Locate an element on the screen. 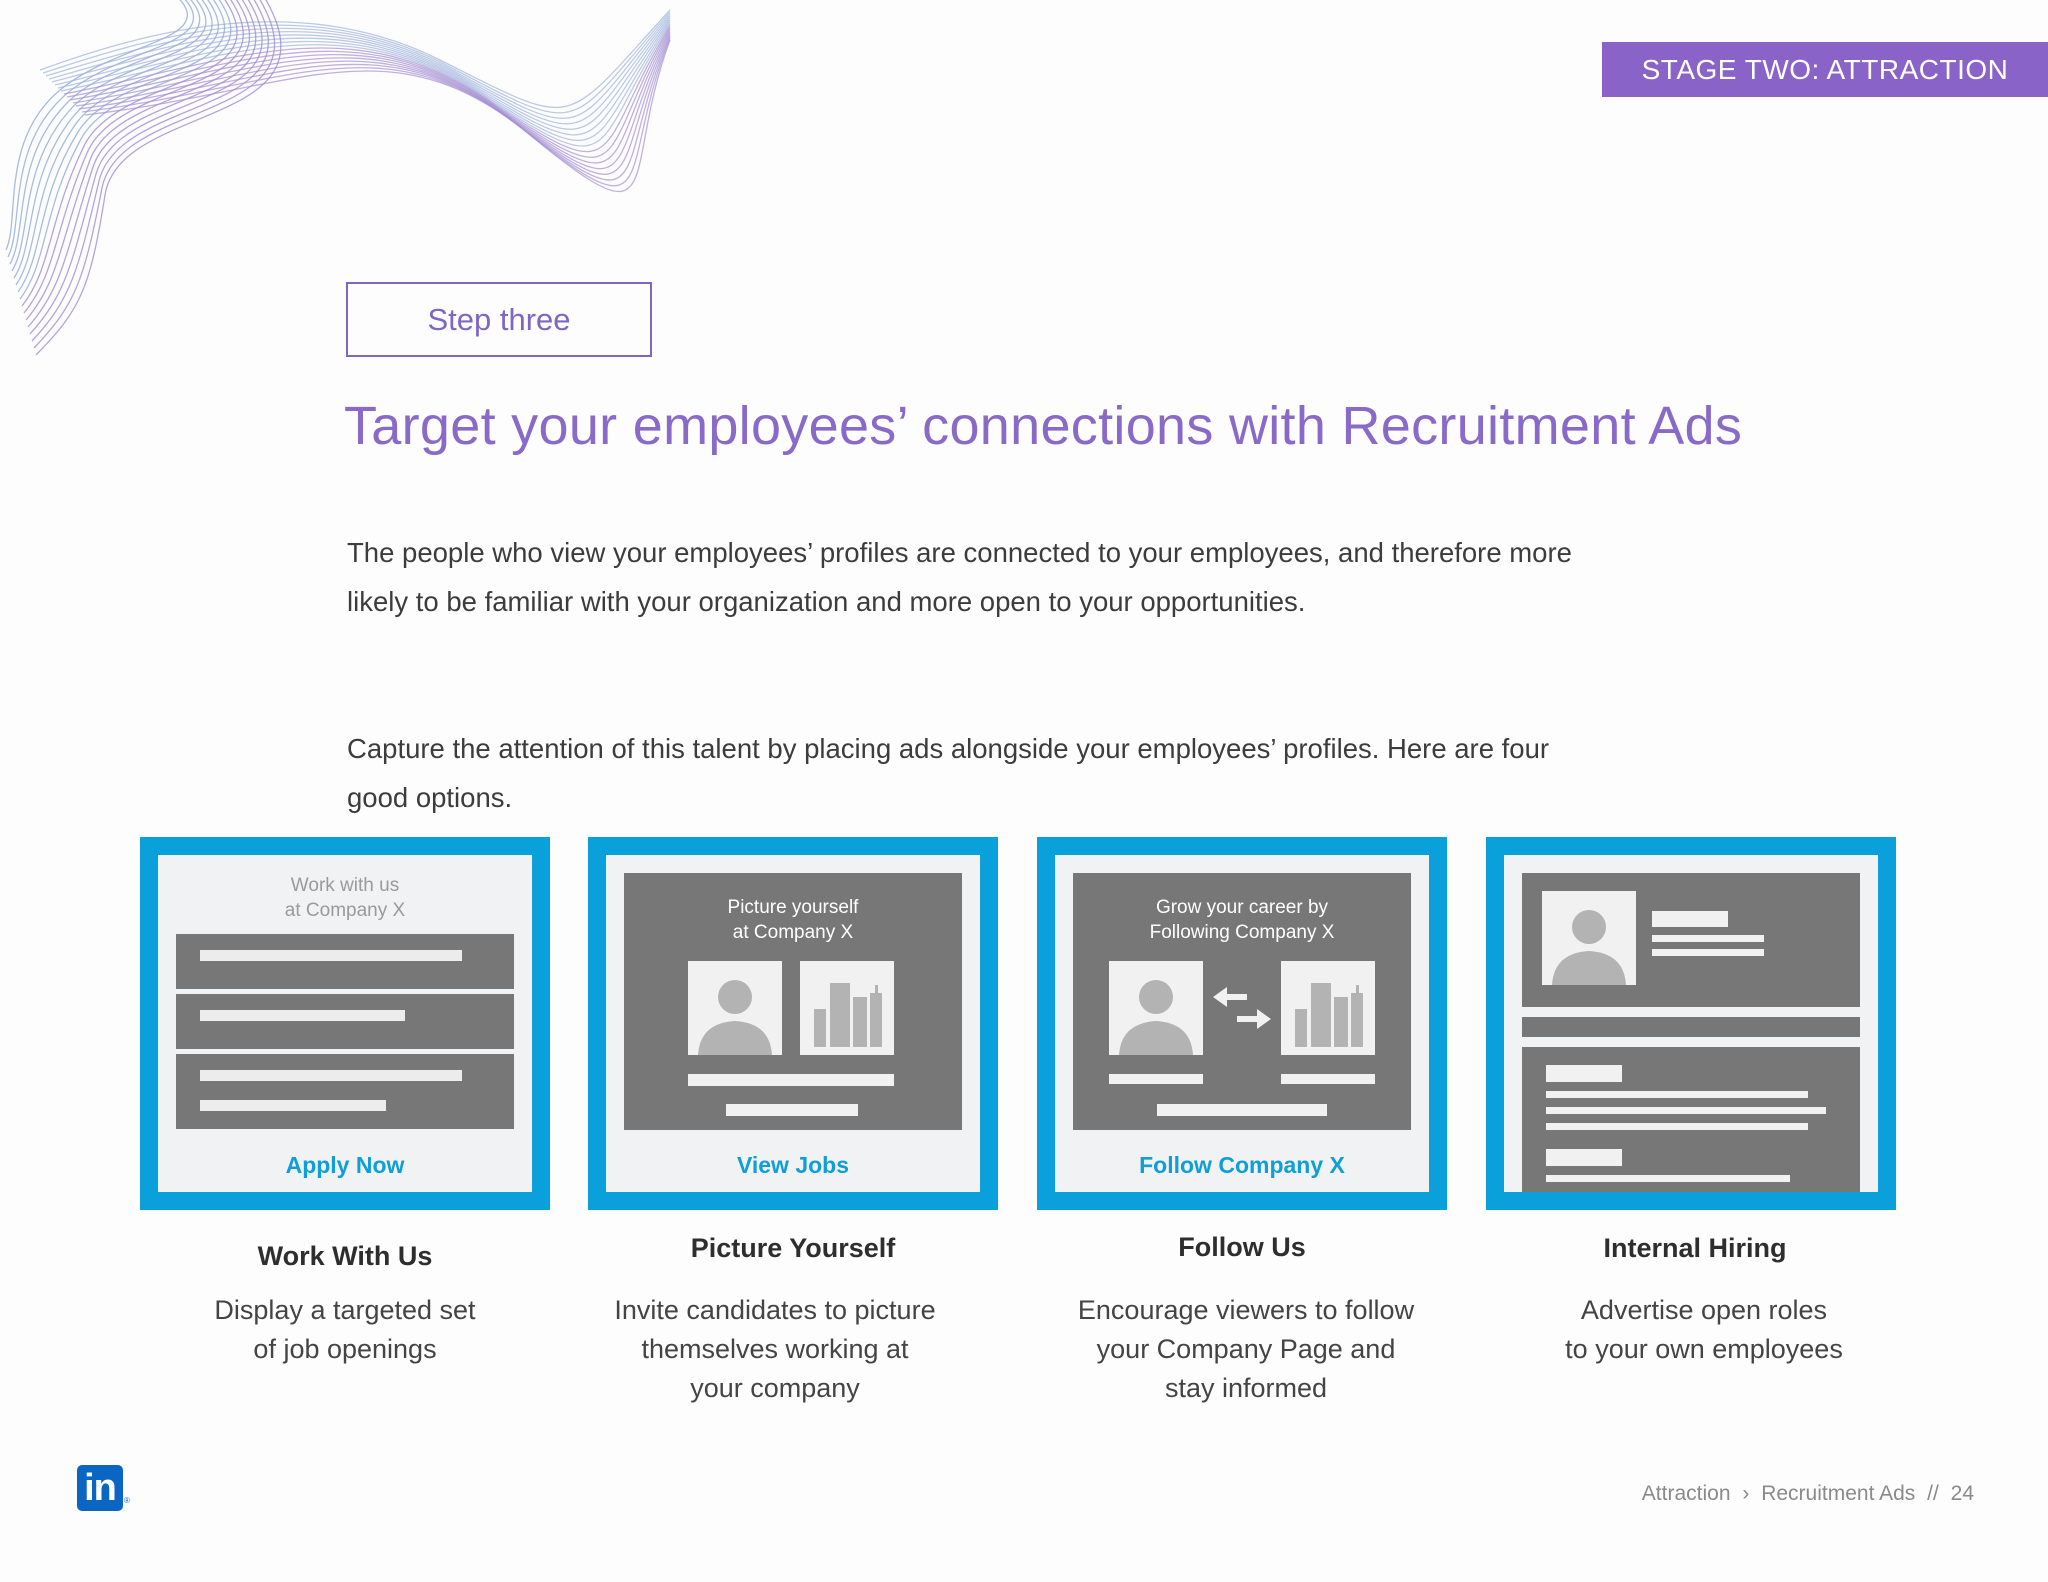 The image size is (2048, 1582). description-line: Invite candidates to picture is located at coordinates (775, 1310).